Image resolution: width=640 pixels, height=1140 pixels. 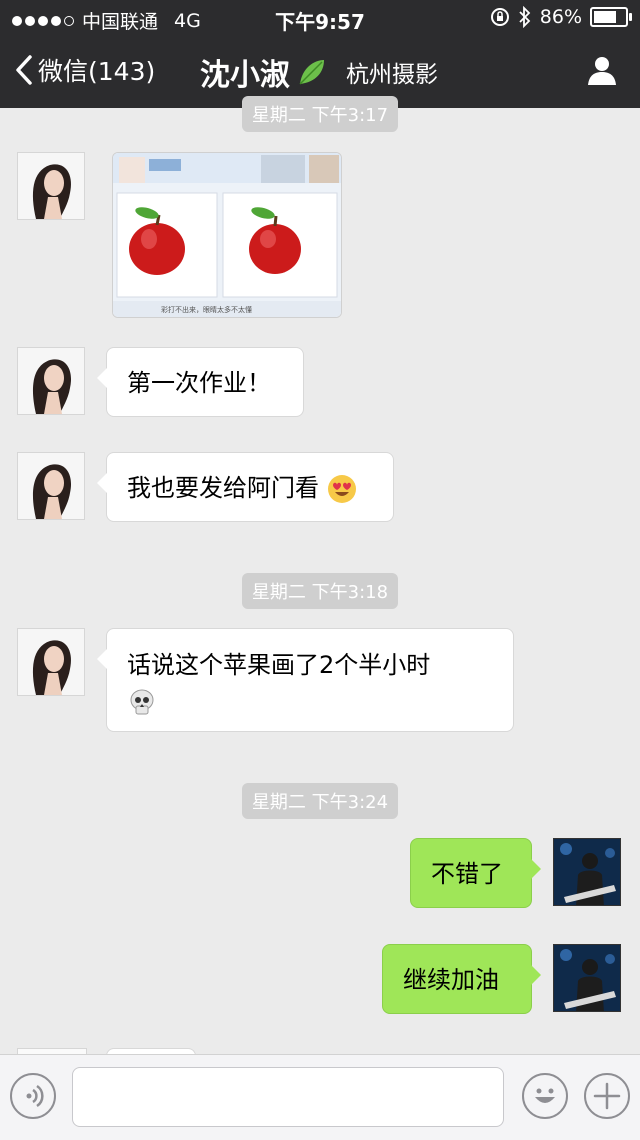 I want to click on sent-message-bubble: 继续加油, so click(x=461, y=979).